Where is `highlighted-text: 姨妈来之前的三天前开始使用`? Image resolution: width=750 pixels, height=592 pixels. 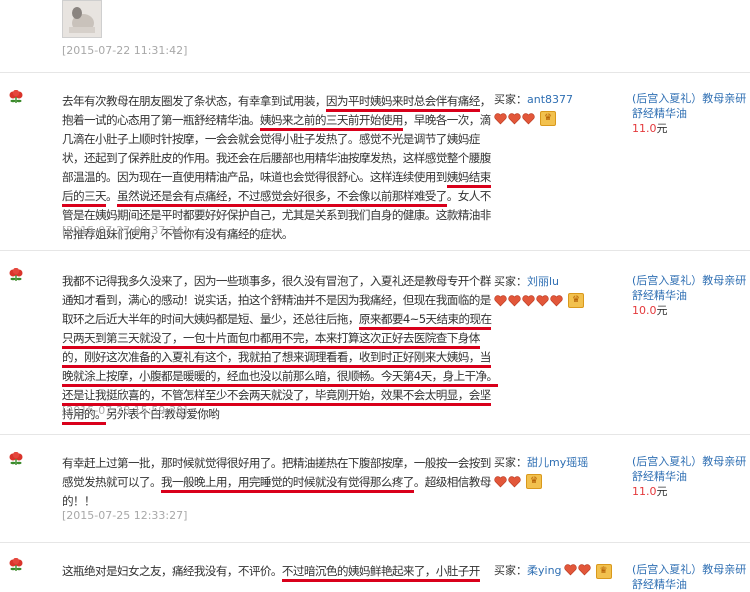 highlighted-text: 姨妈来之前的三天前开始使用 is located at coordinates (331, 122).